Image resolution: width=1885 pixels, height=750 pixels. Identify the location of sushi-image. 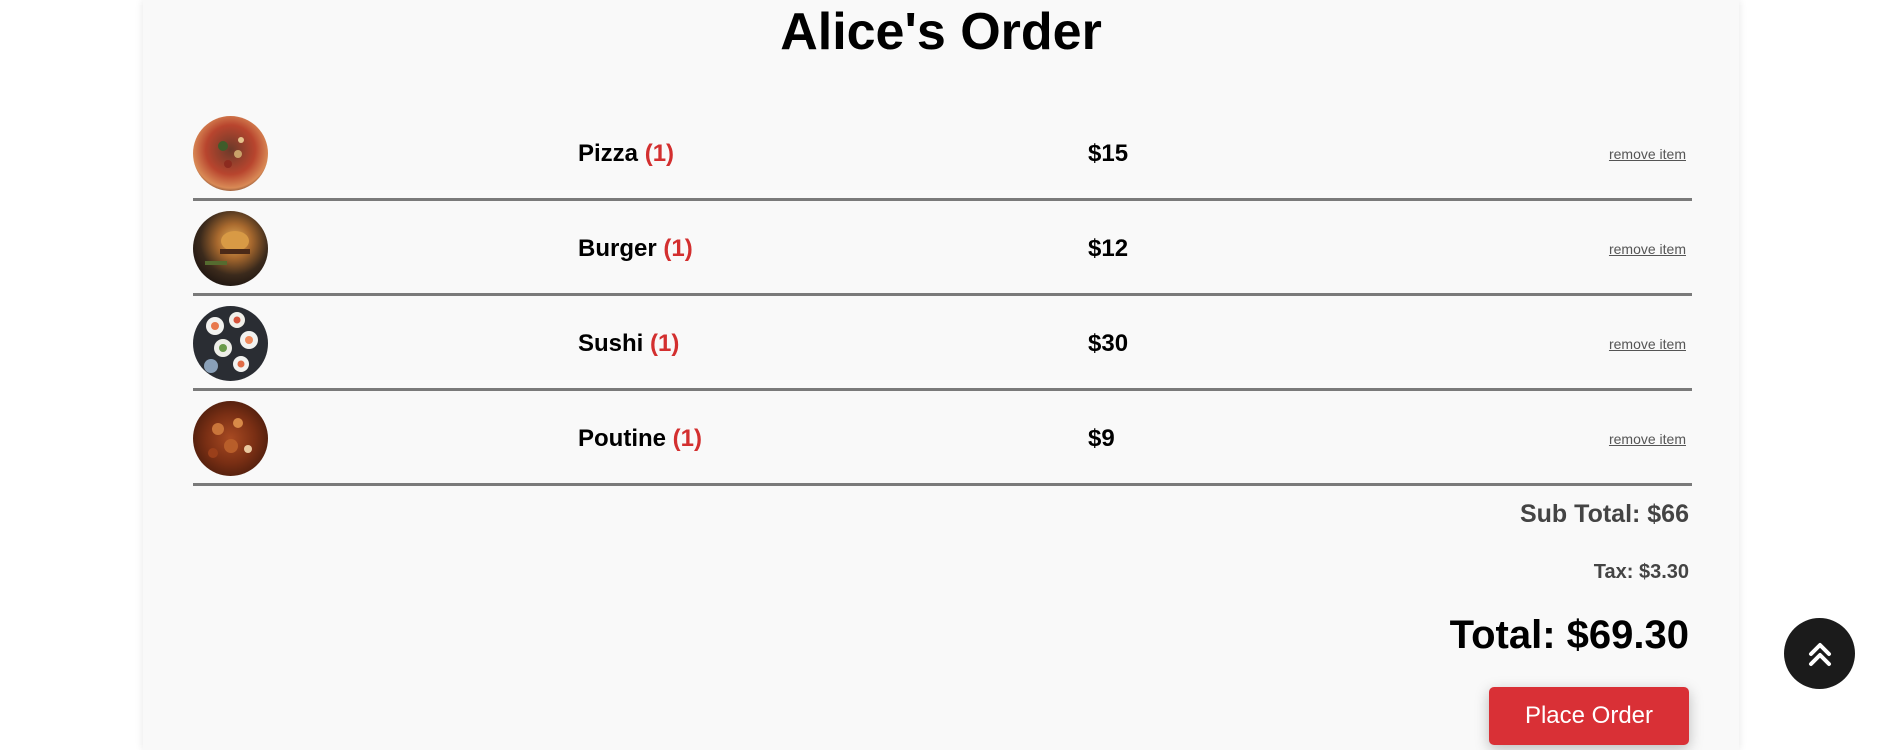
(230, 343).